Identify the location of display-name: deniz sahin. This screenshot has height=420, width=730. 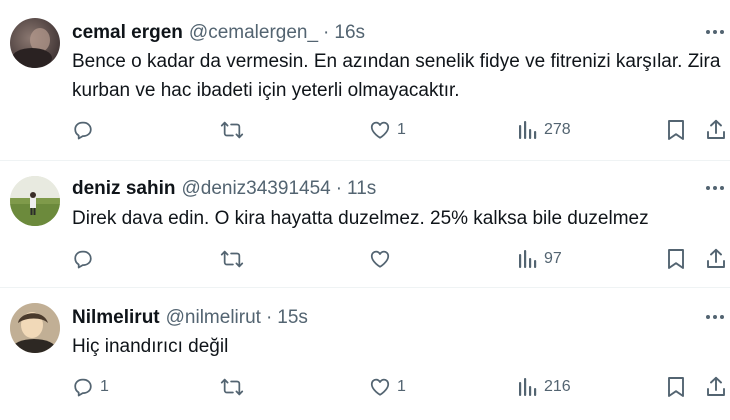
(123, 189).